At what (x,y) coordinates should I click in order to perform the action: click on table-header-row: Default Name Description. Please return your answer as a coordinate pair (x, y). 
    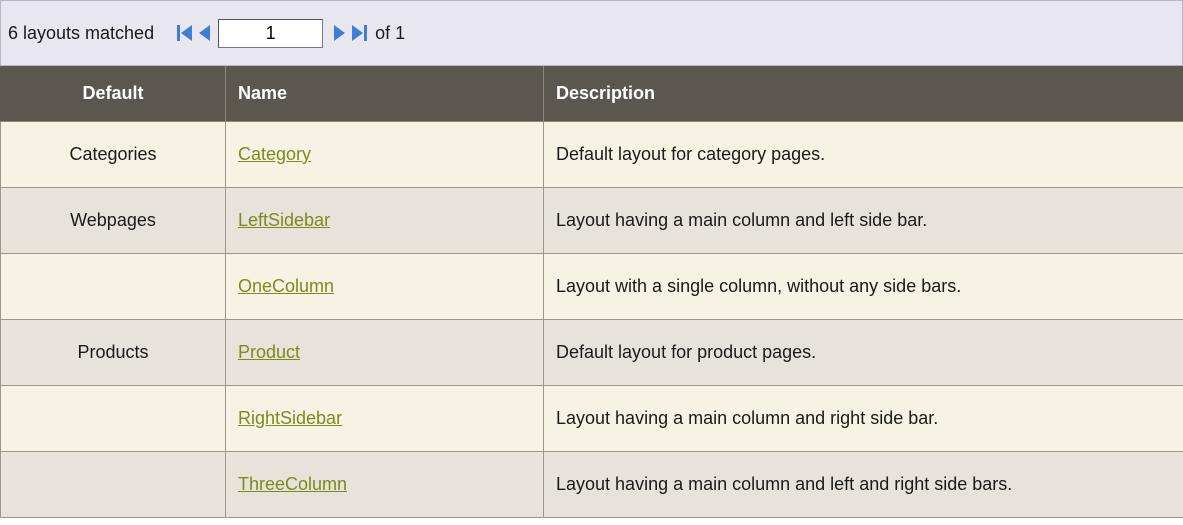
    Looking at the image, I should click on (591, 94).